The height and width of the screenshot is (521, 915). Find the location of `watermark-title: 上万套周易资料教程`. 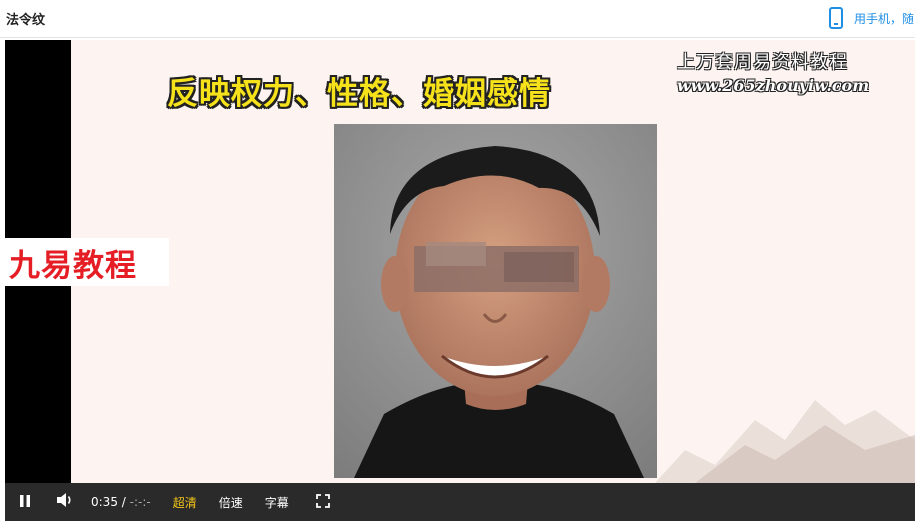

watermark-title: 上万套周易资料教程 is located at coordinates (762, 62).